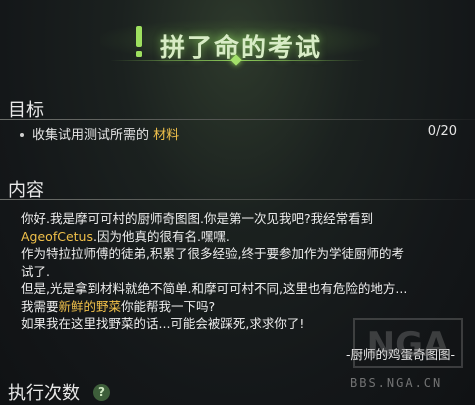 The image size is (475, 405). Describe the element at coordinates (168, 306) in the screenshot. I see `line-text: 你能帮我一下吗?` at that location.